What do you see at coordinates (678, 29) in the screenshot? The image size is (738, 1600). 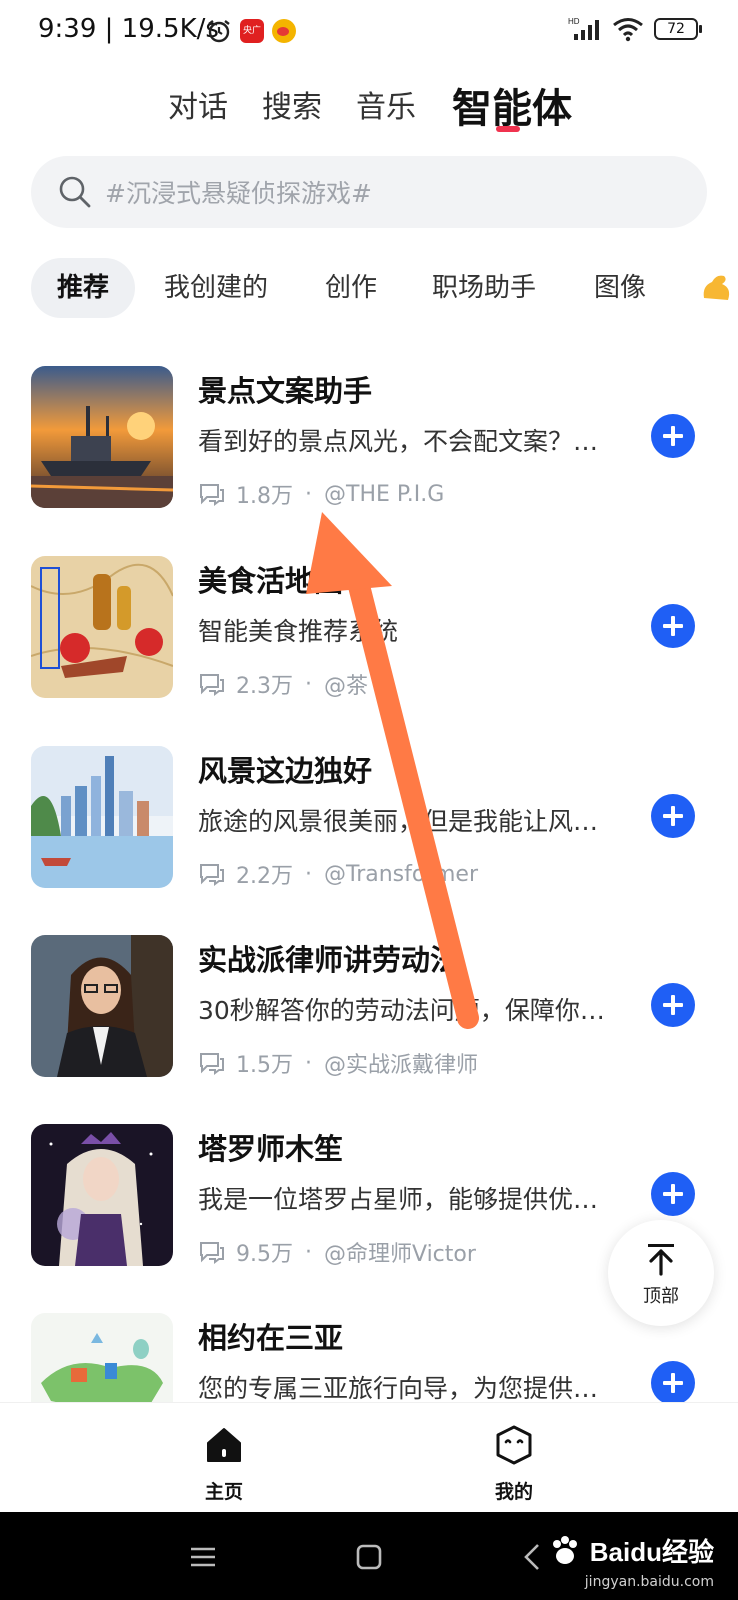 I see `battery-indicator: 72` at bounding box center [678, 29].